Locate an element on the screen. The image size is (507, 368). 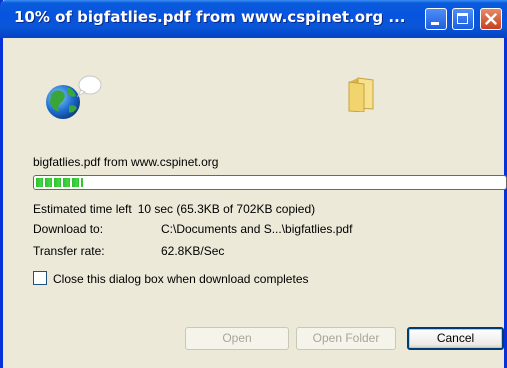
cancel-button: Cancel is located at coordinates (455, 338).